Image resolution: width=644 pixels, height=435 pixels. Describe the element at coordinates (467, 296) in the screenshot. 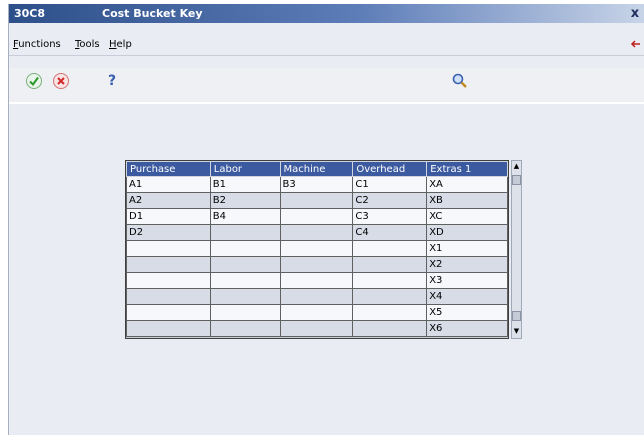

I see `grid-cell: X4` at that location.